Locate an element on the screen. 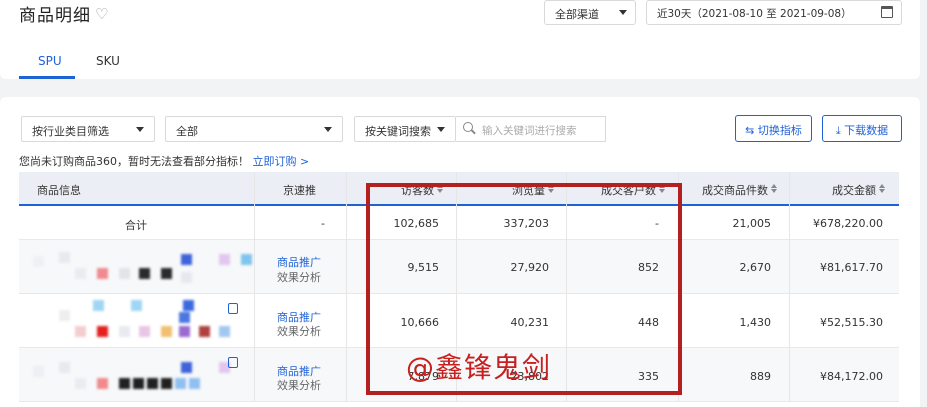 This screenshot has height=407, width=927. column-header-amount: 成交金额 is located at coordinates (858, 190).